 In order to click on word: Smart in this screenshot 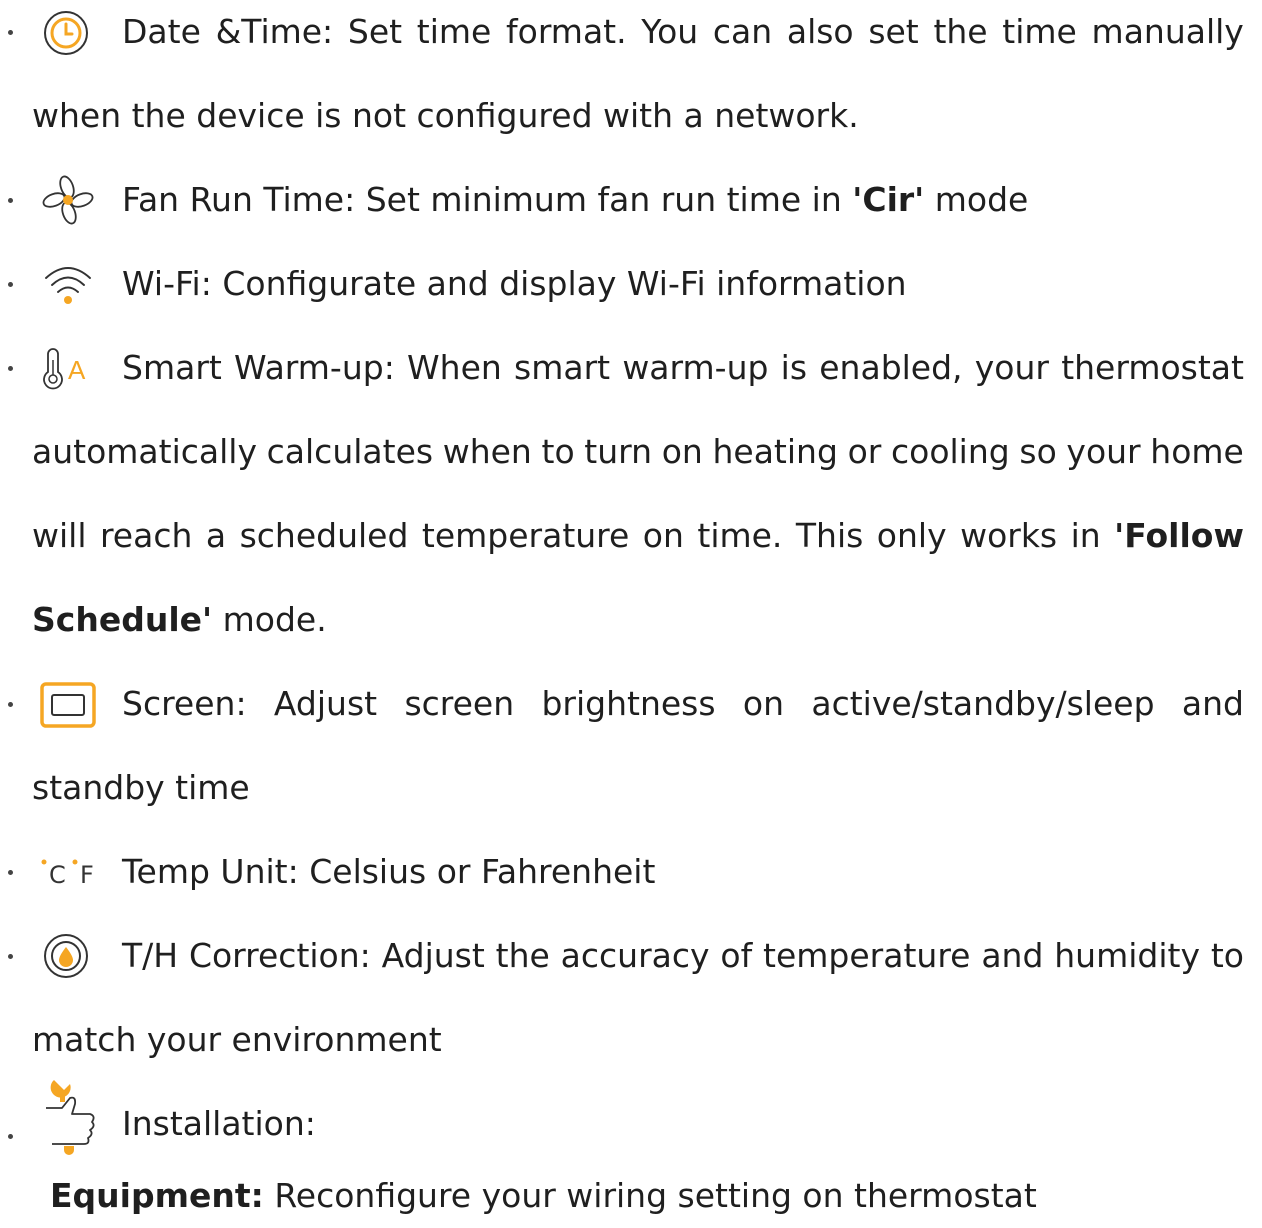, I will do `click(172, 367)`.